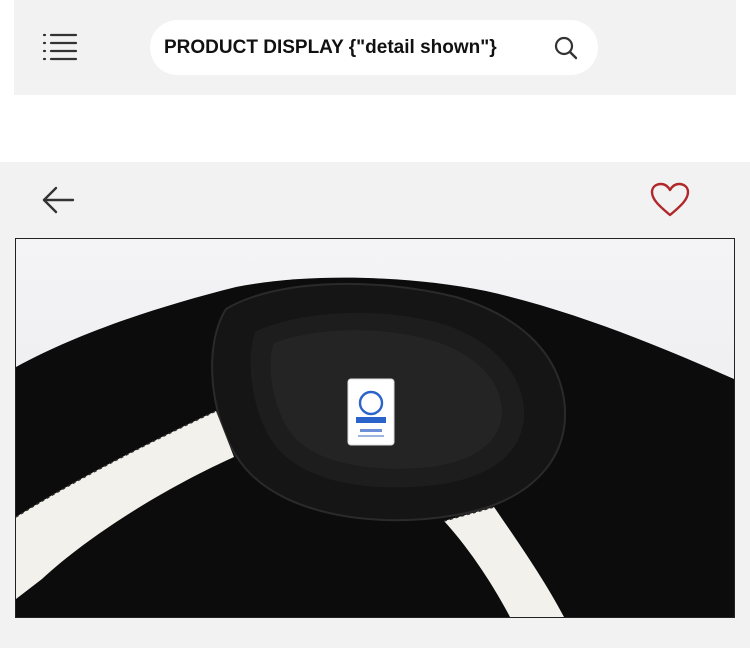 Image resolution: width=750 pixels, height=648 pixels. Describe the element at coordinates (670, 200) in the screenshot. I see `heart-outline-icon` at that location.